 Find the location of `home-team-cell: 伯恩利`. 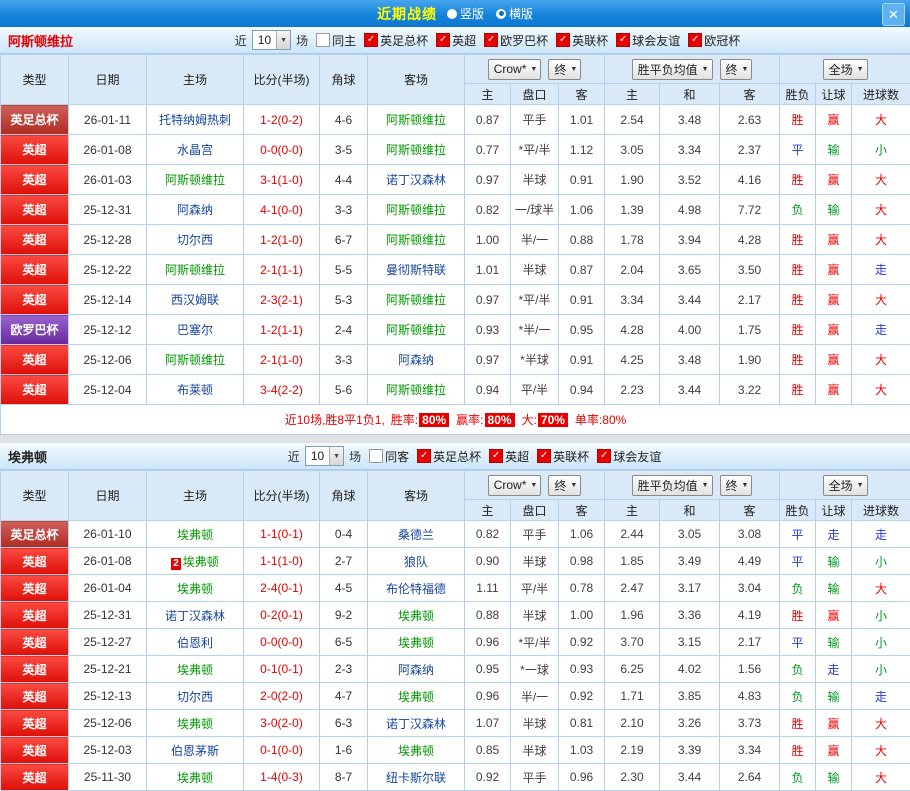

home-team-cell: 伯恩利 is located at coordinates (195, 642).